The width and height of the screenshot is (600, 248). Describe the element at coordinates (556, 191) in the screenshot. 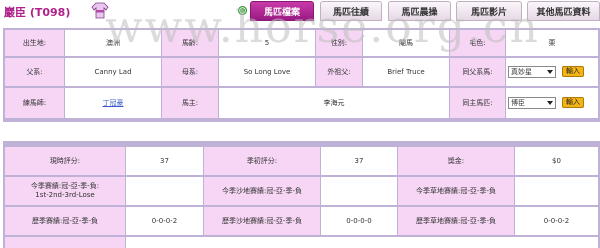

I see `season-turf-value` at that location.